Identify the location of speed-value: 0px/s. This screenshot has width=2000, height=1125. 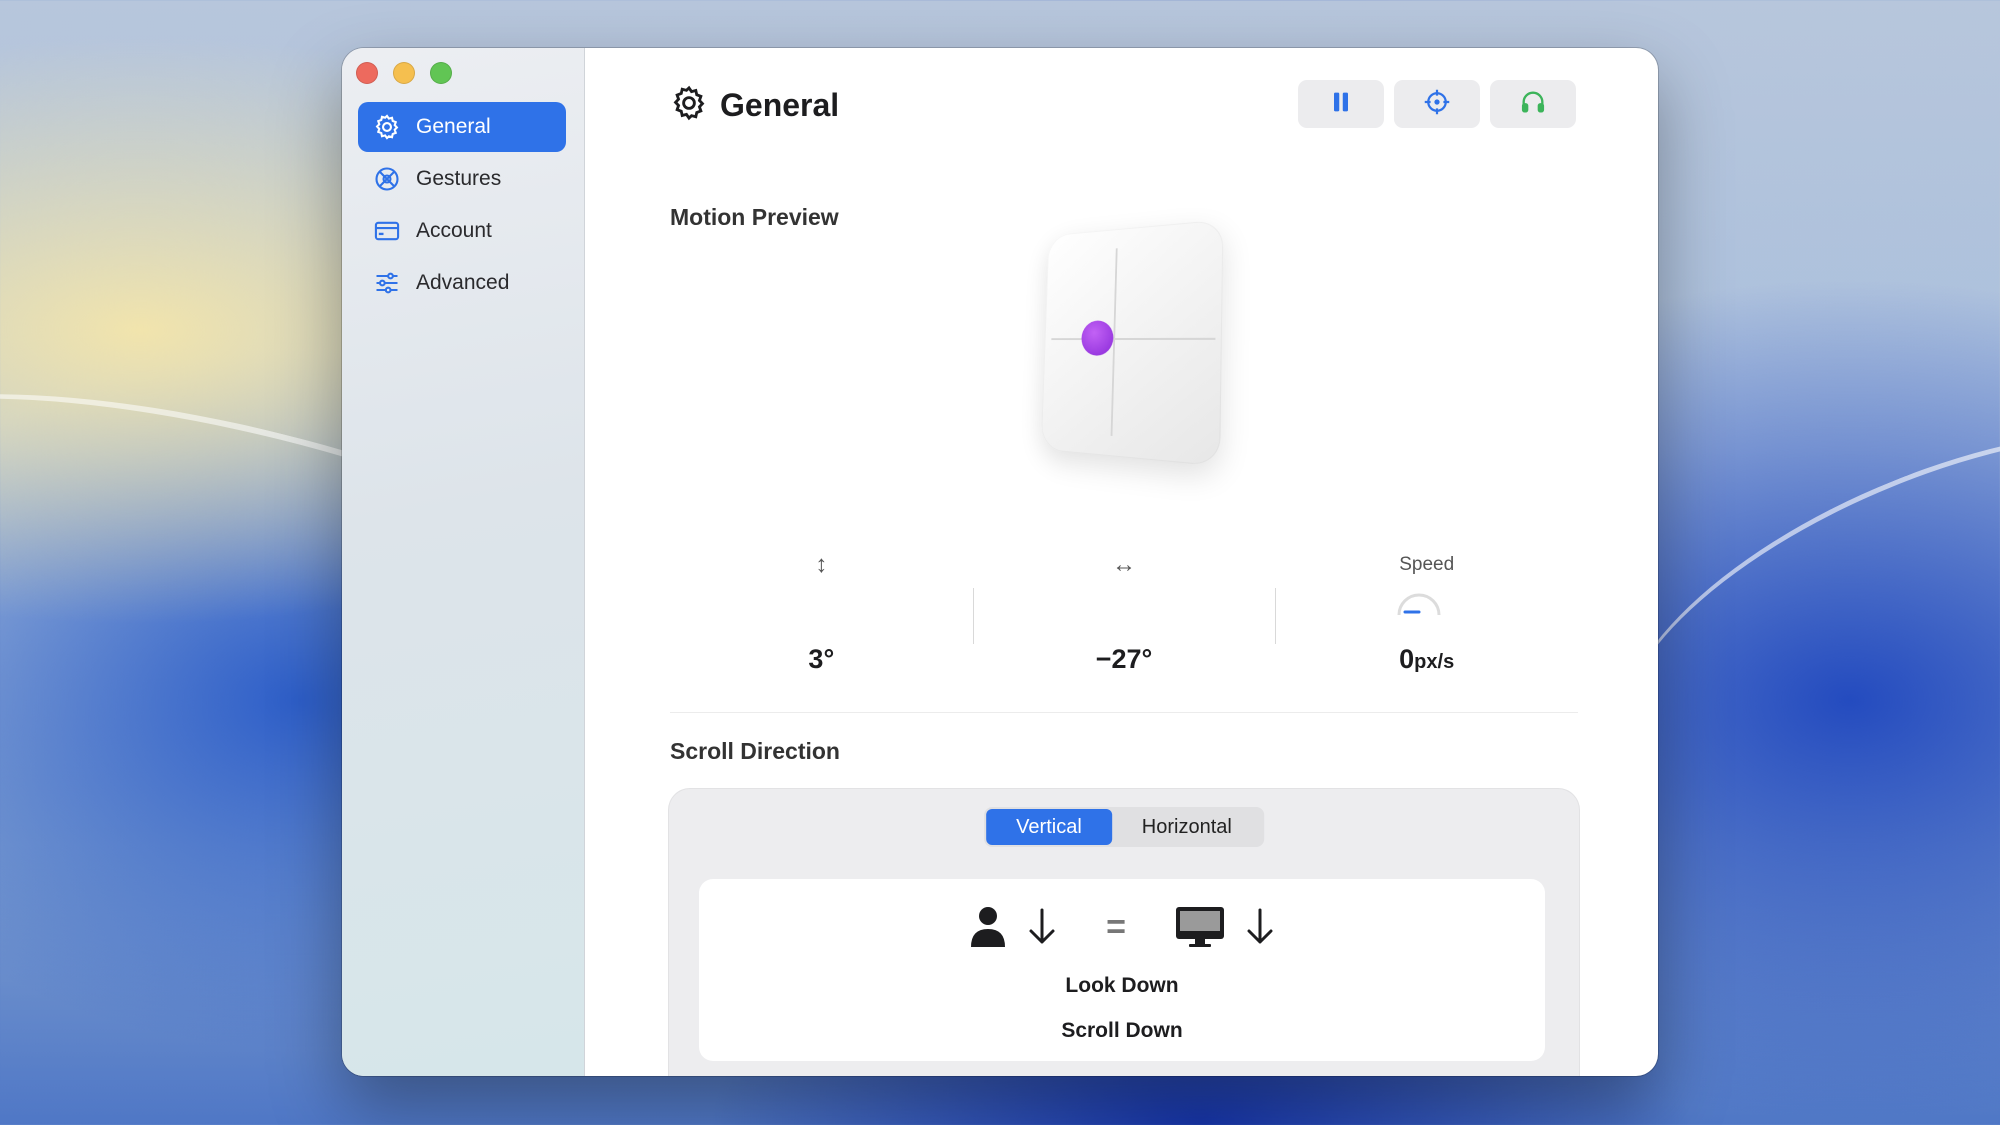
(1426, 659).